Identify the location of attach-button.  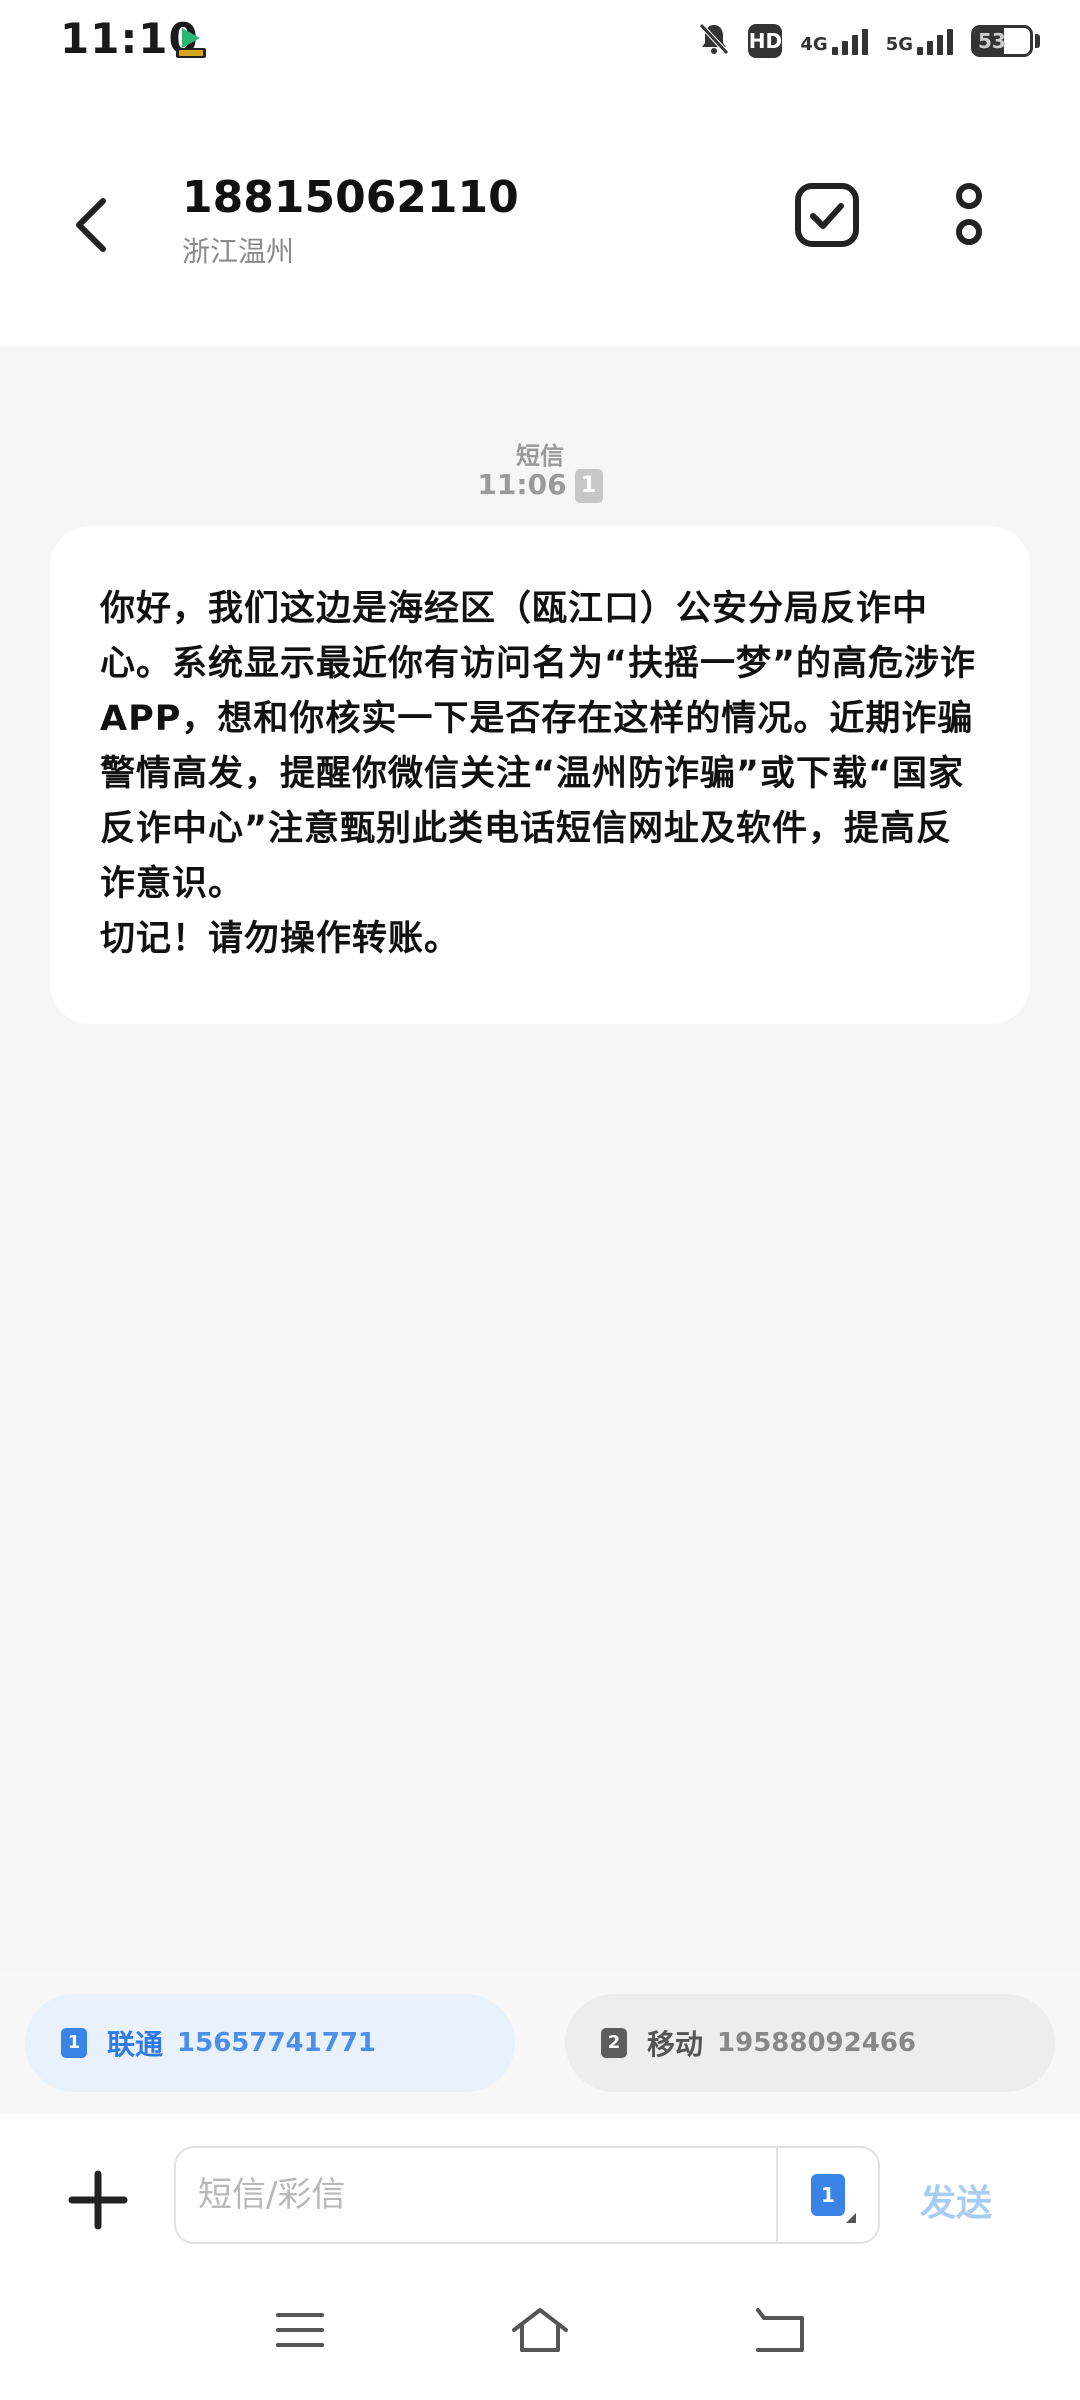
(98, 2200).